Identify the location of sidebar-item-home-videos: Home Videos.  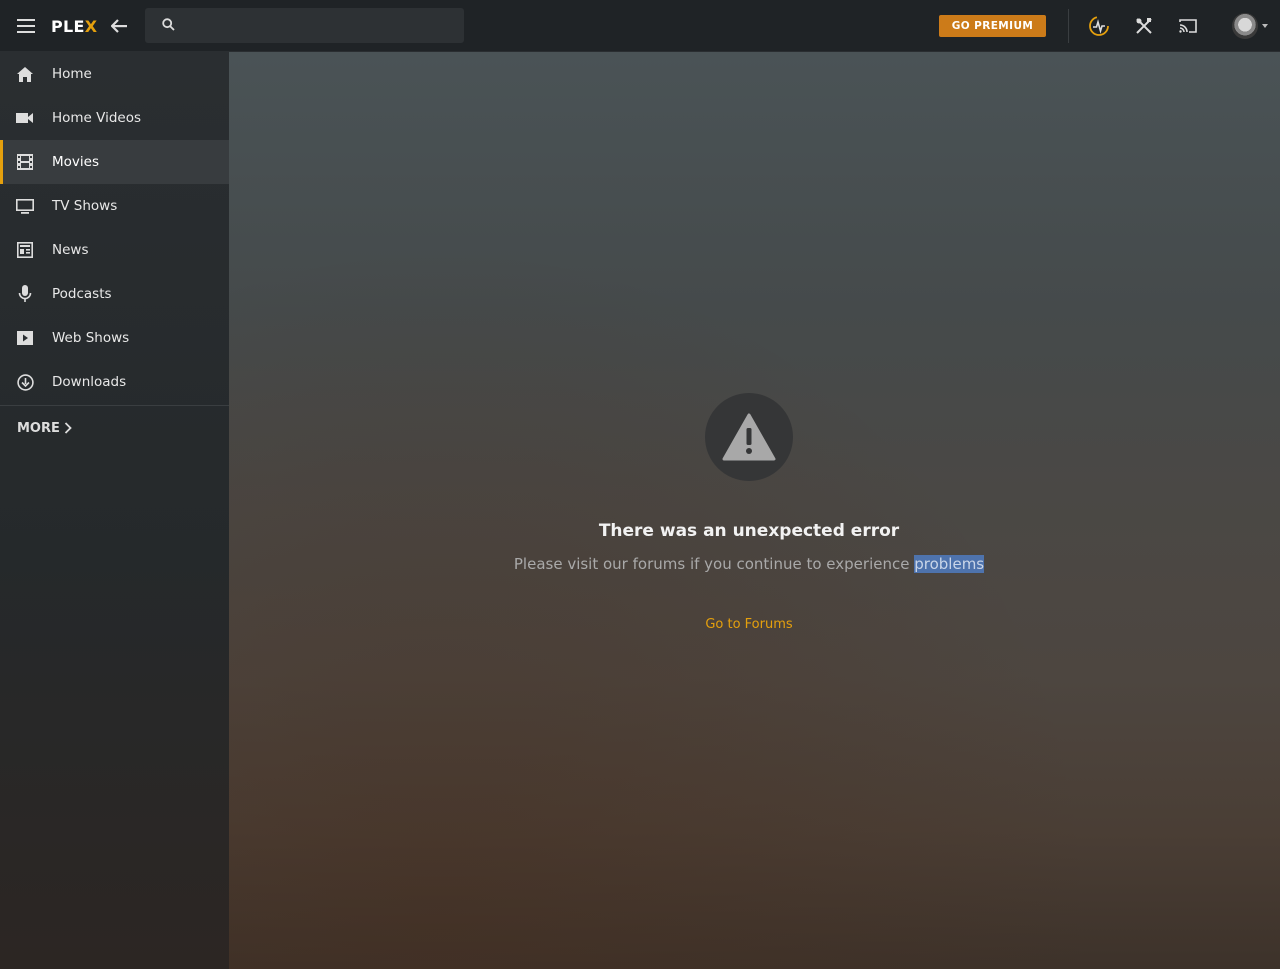
(114, 118).